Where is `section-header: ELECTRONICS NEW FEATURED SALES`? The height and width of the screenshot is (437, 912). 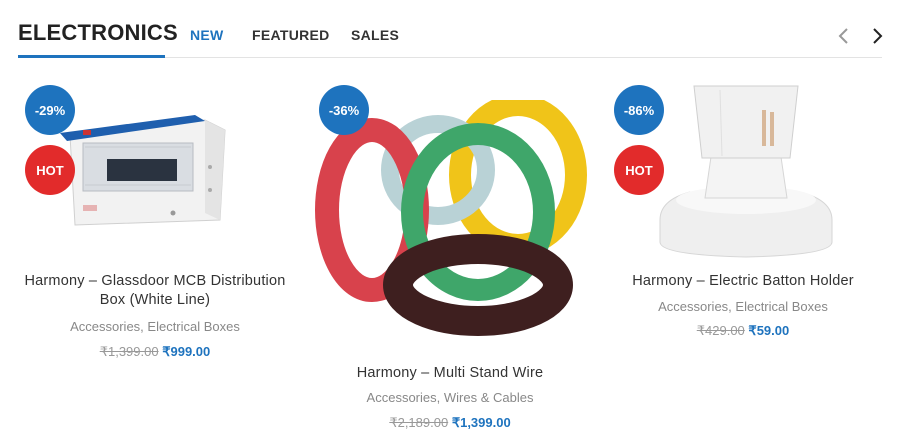
section-header: ELECTRONICS NEW FEATURED SALES is located at coordinates (450, 29).